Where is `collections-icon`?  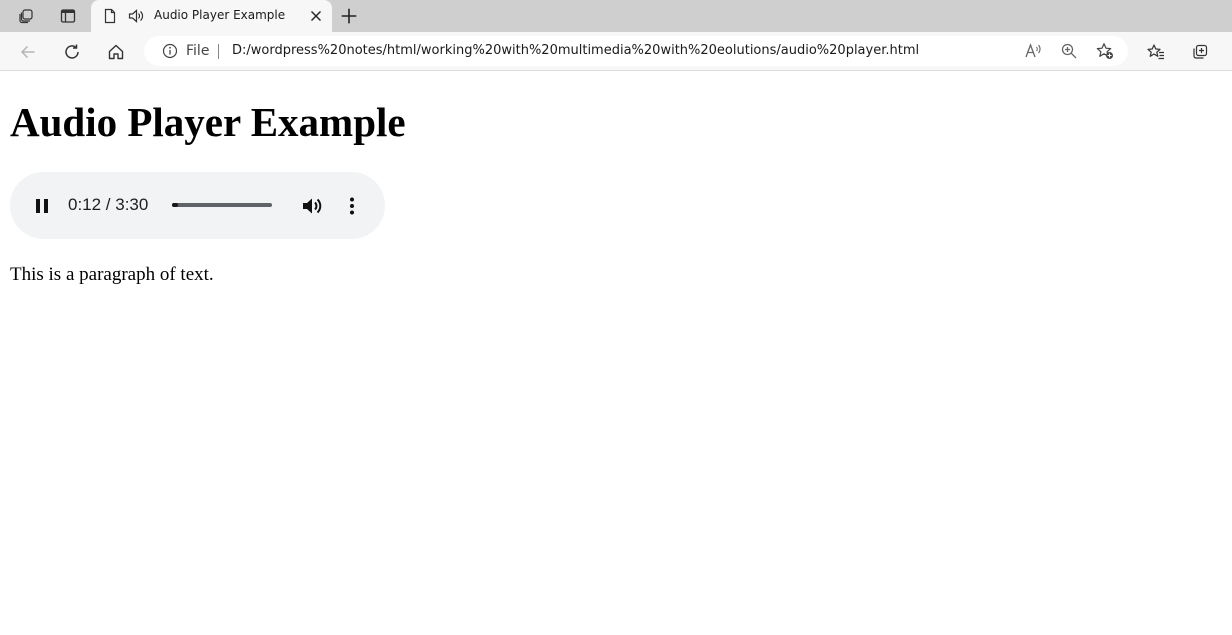
collections-icon is located at coordinates (1200, 51).